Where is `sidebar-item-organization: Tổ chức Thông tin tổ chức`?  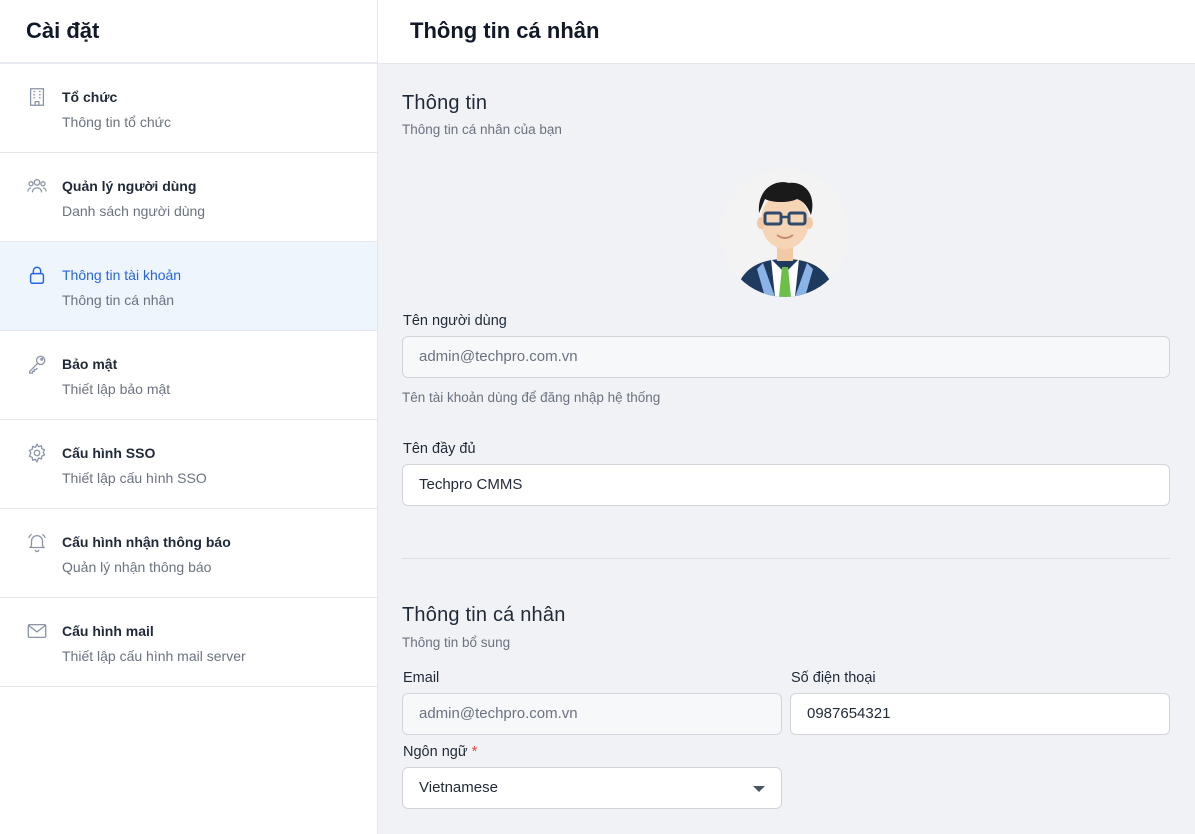 sidebar-item-organization: Tổ chức Thông tin tổ chức is located at coordinates (188, 108).